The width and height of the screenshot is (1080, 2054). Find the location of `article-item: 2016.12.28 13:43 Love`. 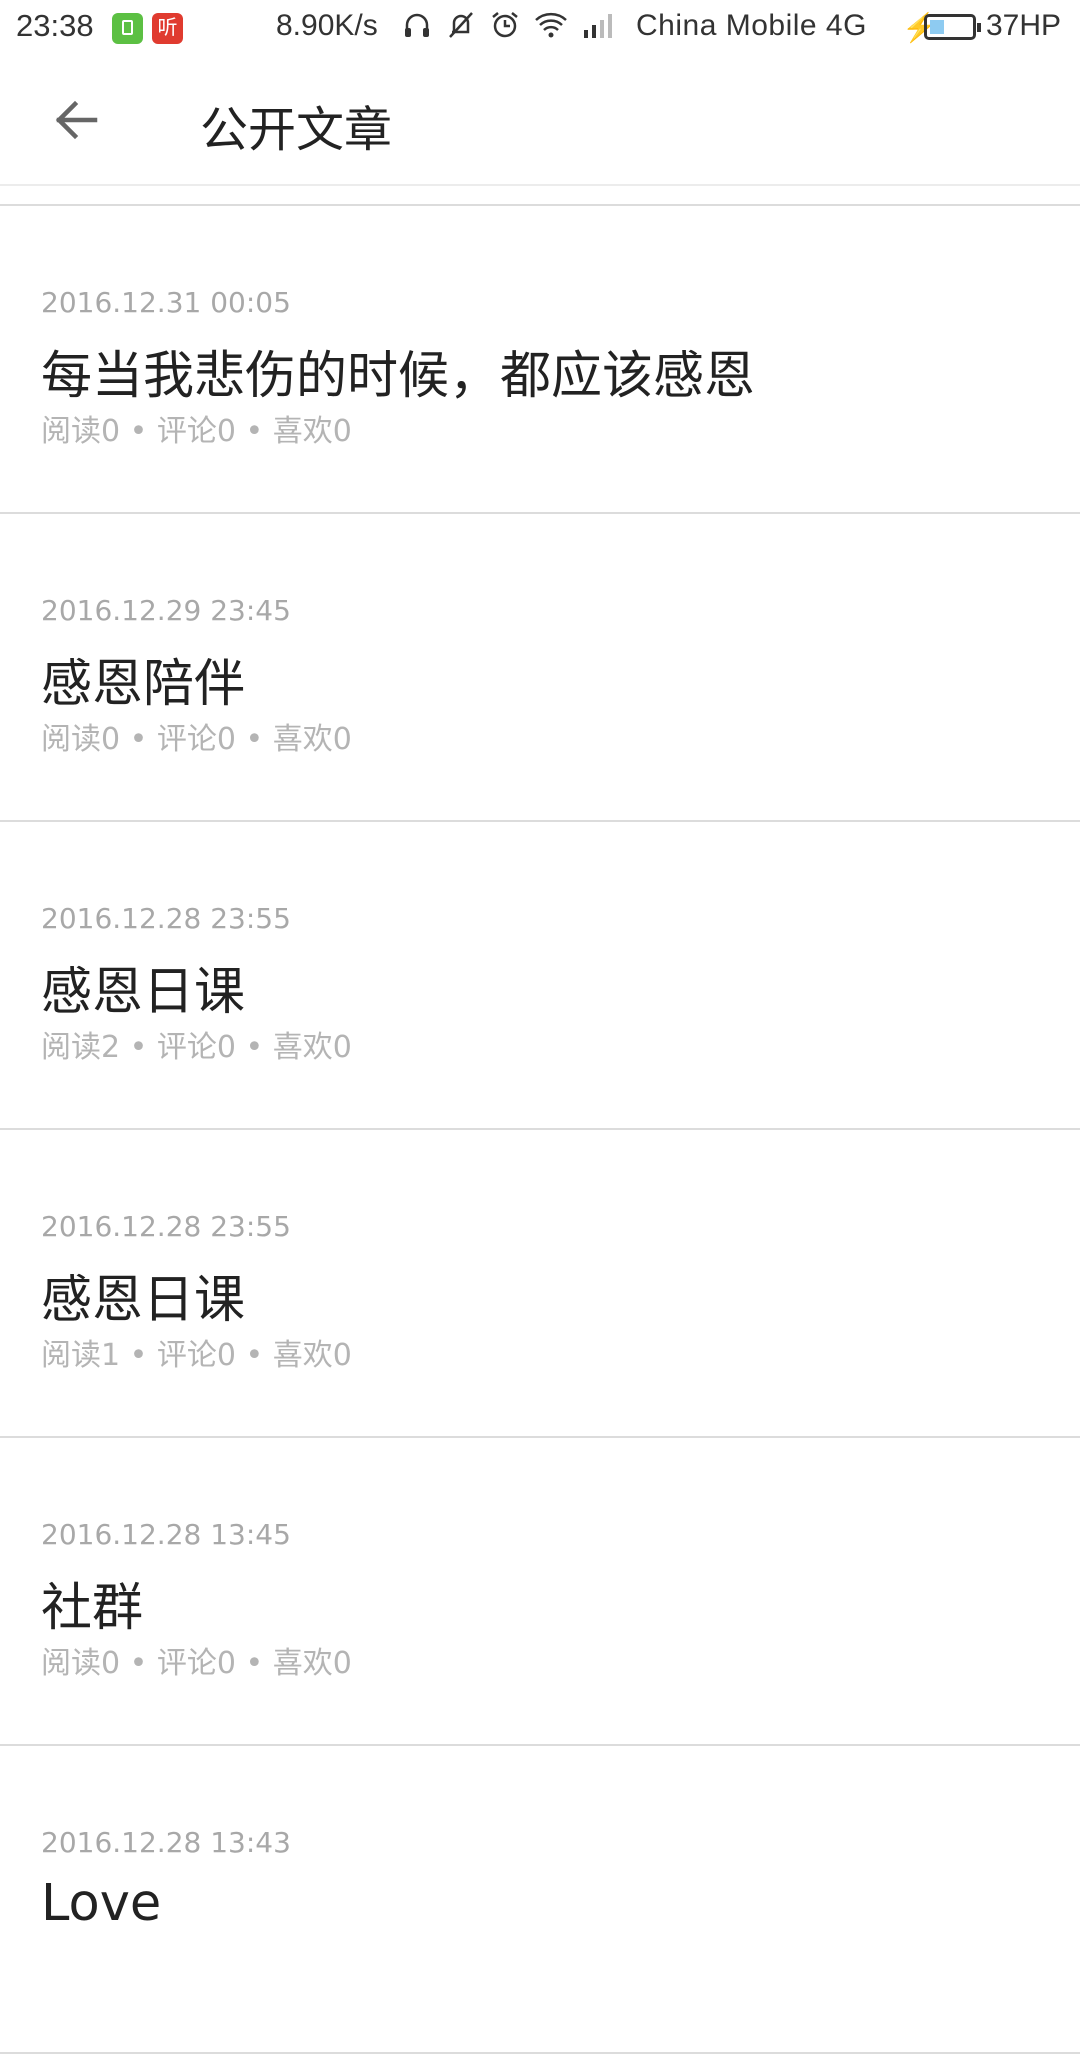

article-item: 2016.12.28 13:43 Love is located at coordinates (540, 1900).